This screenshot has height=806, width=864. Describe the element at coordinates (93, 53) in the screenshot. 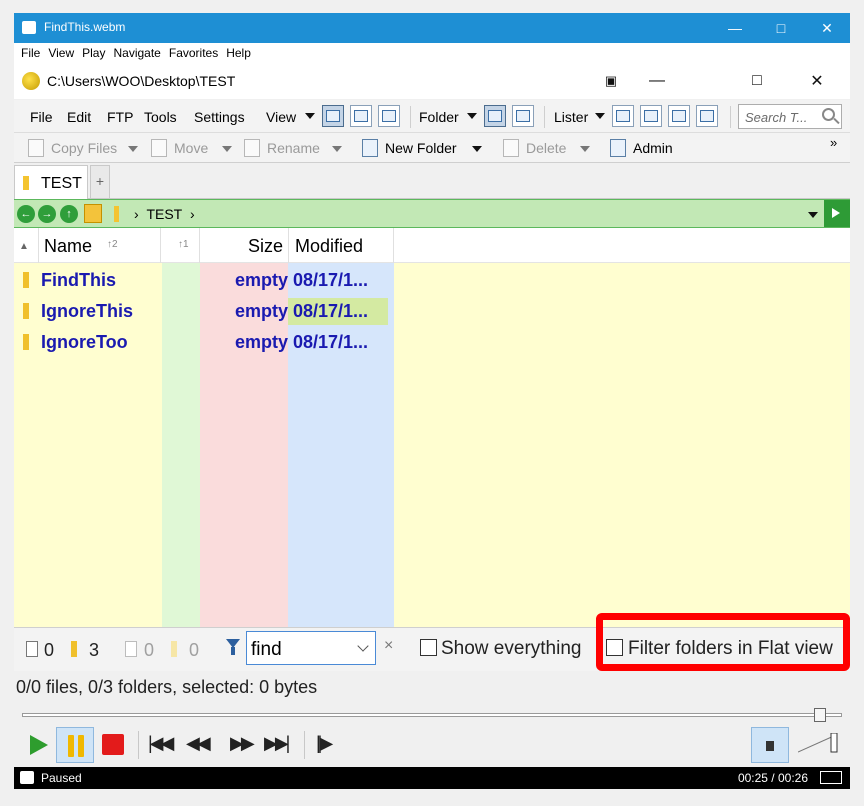

I see `player-menu-play: Play` at that location.